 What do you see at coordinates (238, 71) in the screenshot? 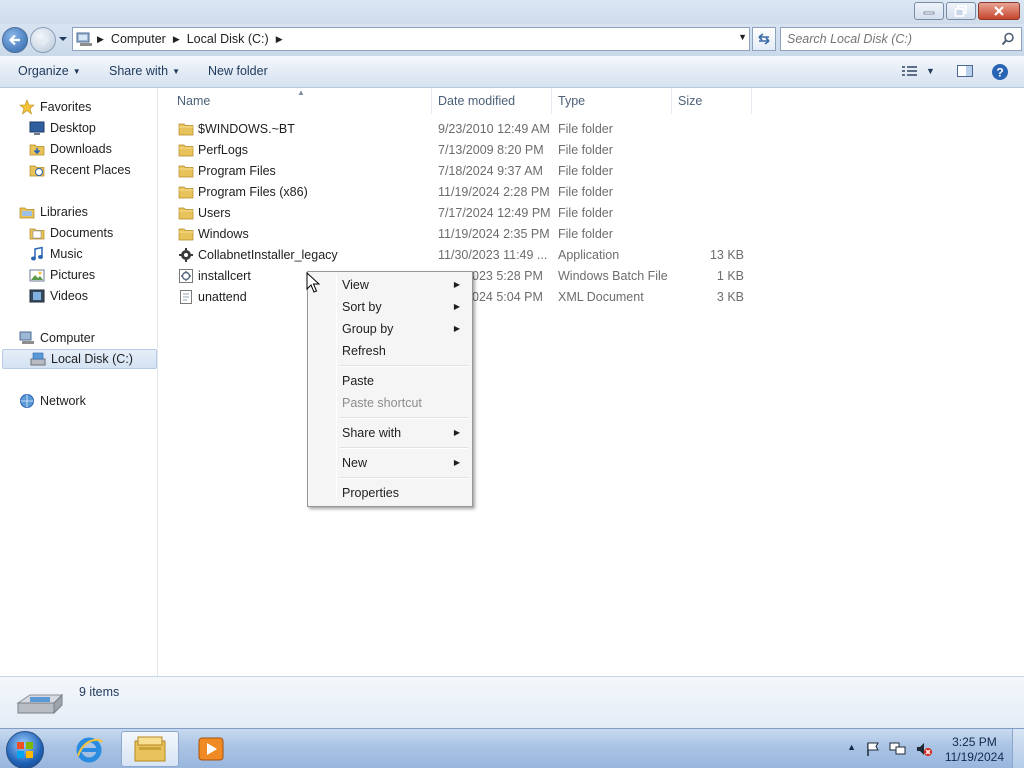
I see `new-folder-button: New folder` at bounding box center [238, 71].